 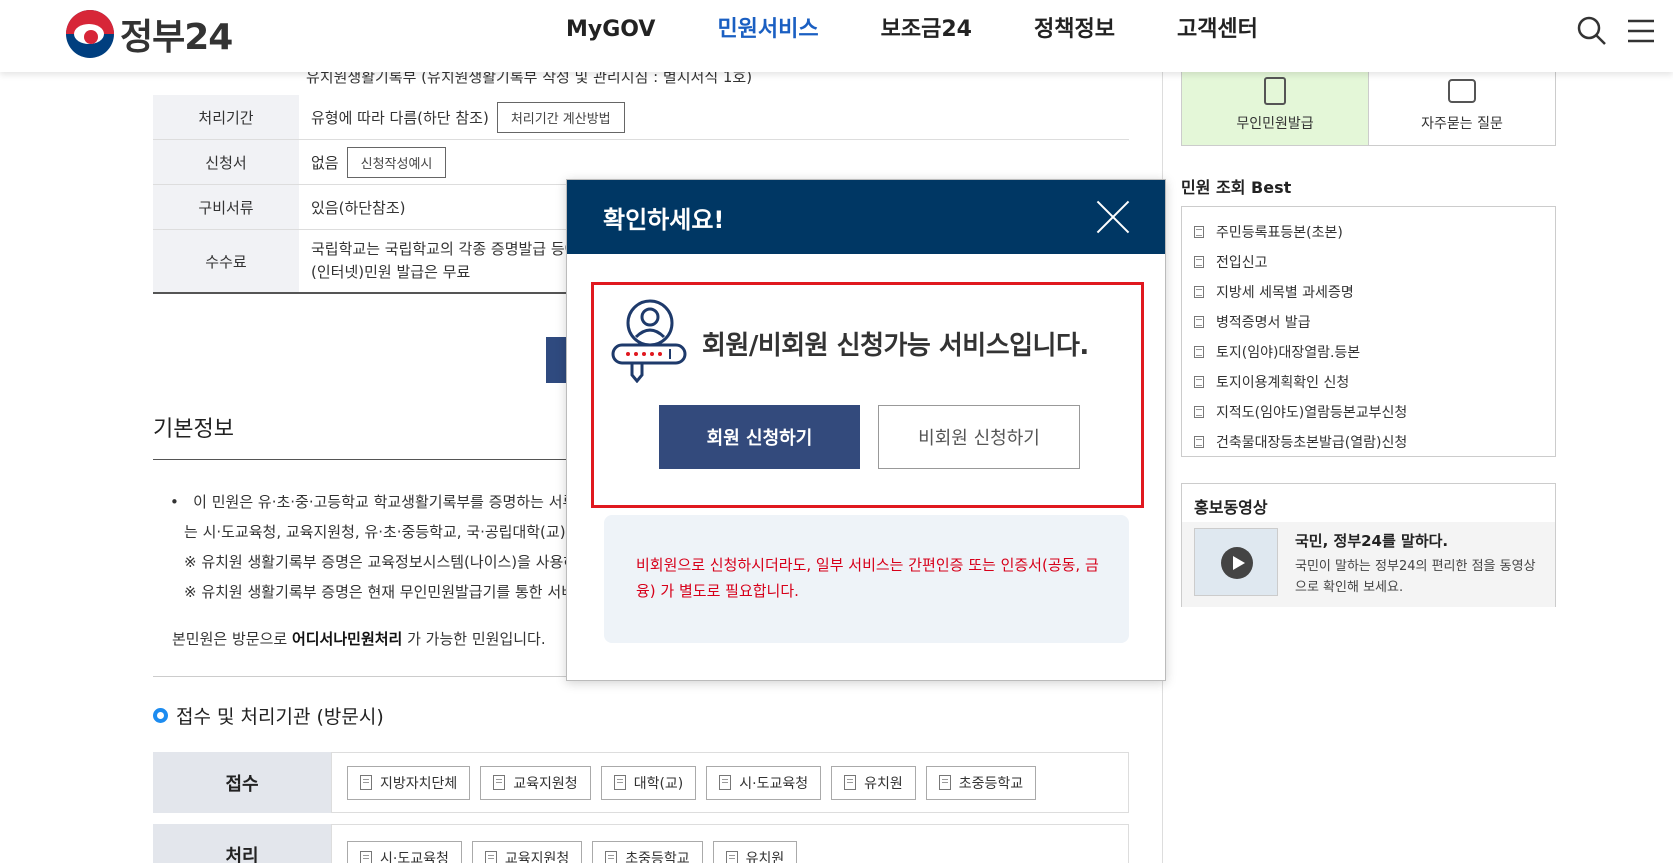 I want to click on process-agency-row: 처리 시·도교육청 교육지원청 초중등학교 유치원, so click(x=641, y=843).